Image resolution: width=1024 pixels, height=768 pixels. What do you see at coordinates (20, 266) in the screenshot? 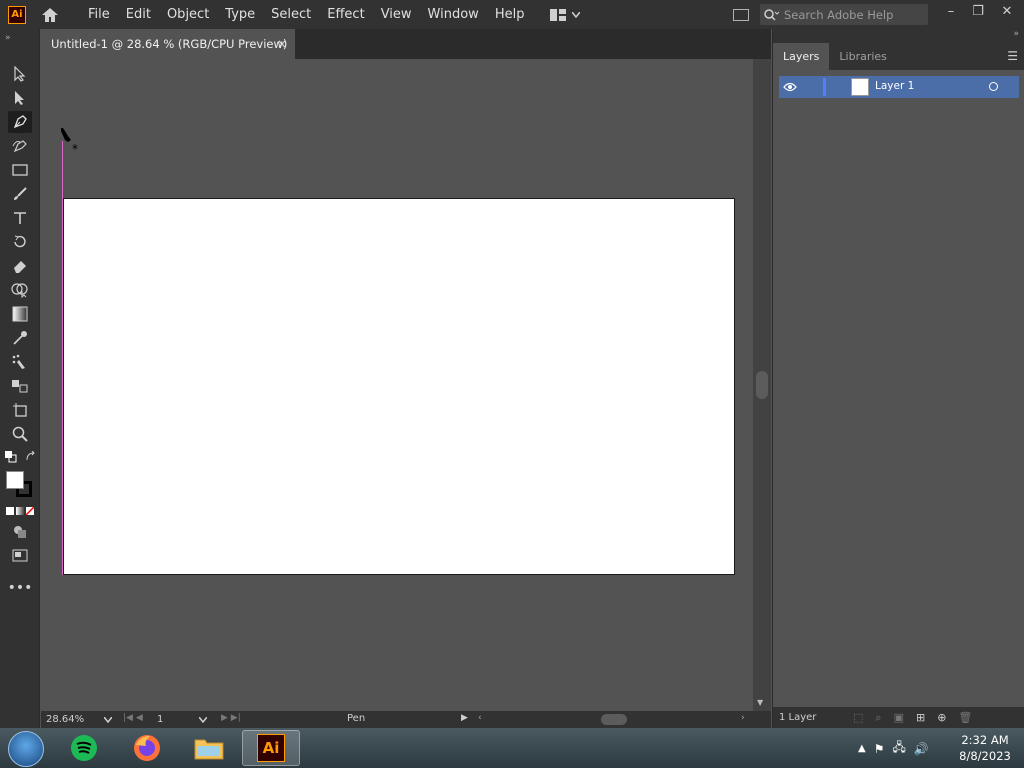
I see `eraser-tool-icon` at bounding box center [20, 266].